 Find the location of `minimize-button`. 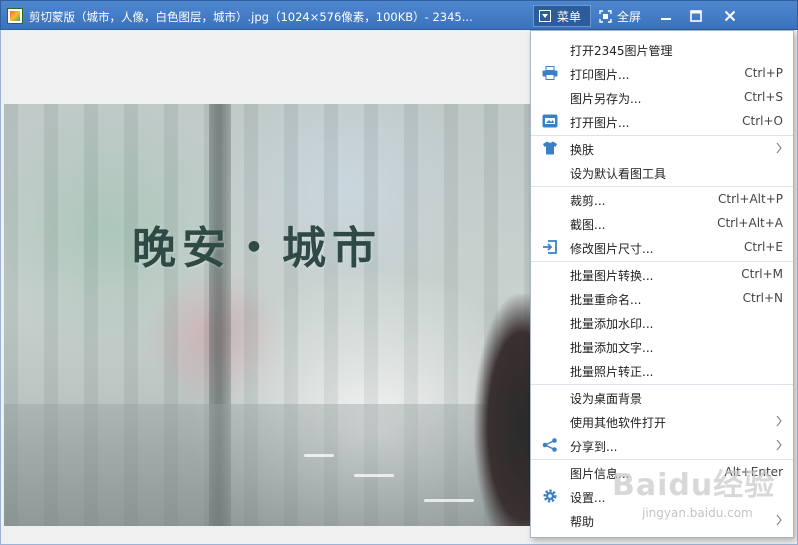

minimize-button is located at coordinates (666, 16).